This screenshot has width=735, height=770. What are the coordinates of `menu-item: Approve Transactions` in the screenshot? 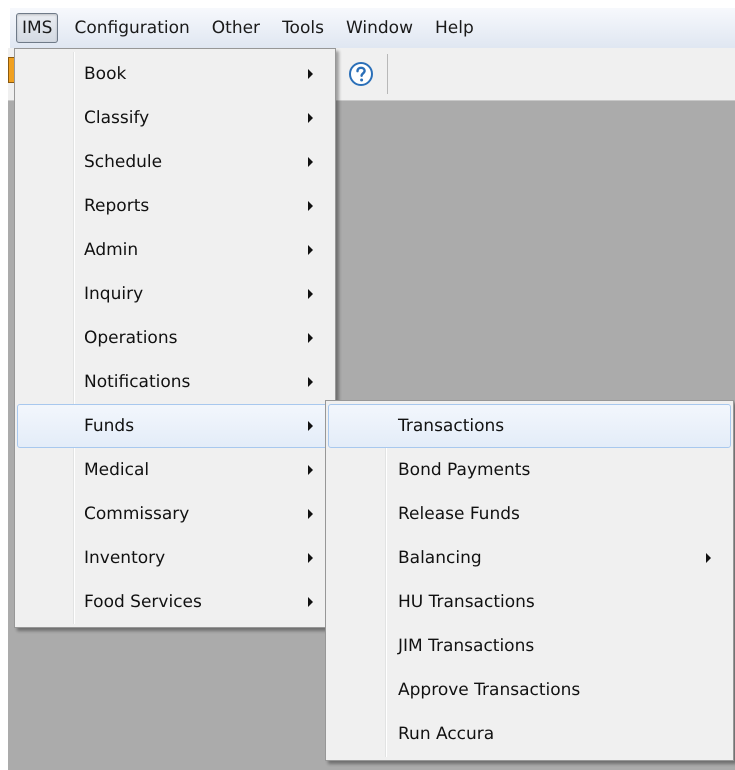 It's located at (529, 690).